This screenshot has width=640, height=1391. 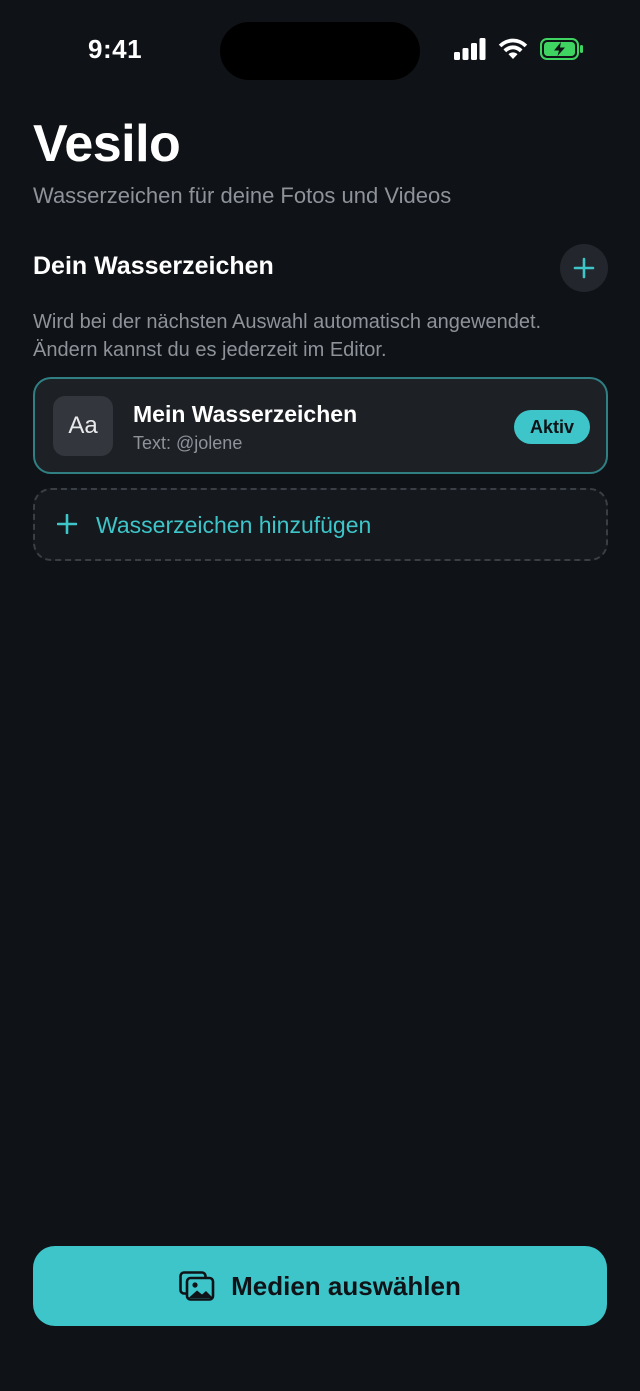 I want to click on watermark-detail: Text: @jolene, so click(x=188, y=443).